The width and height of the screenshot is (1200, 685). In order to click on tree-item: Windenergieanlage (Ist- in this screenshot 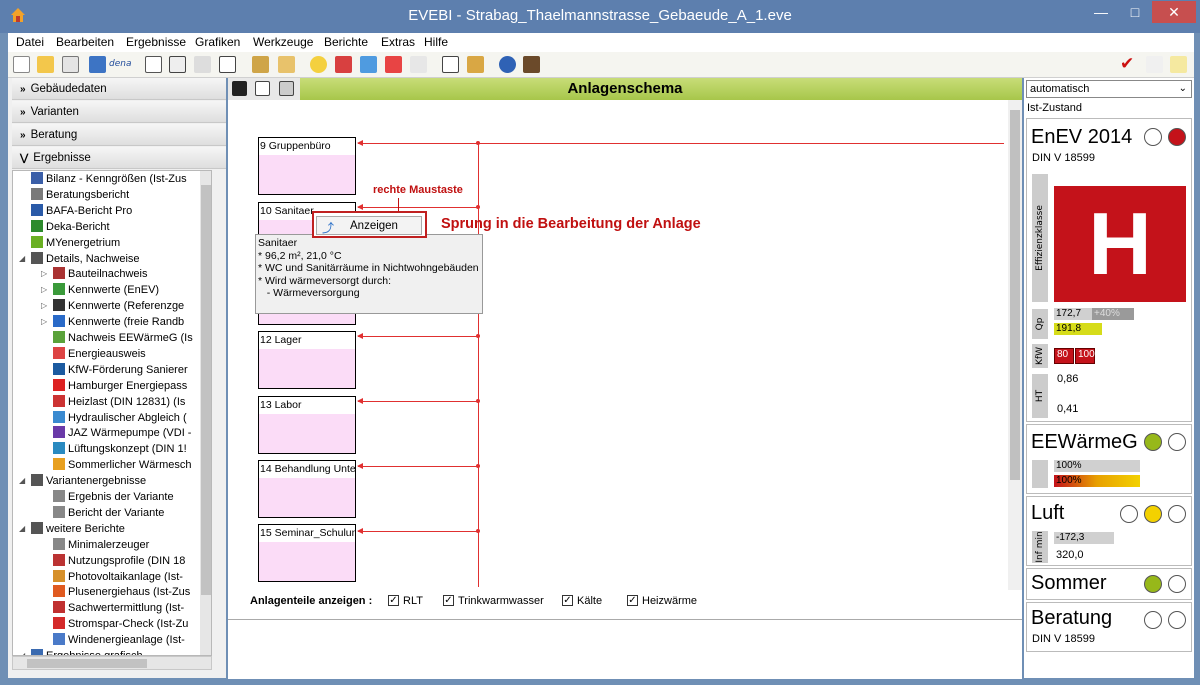, I will do `click(119, 640)`.